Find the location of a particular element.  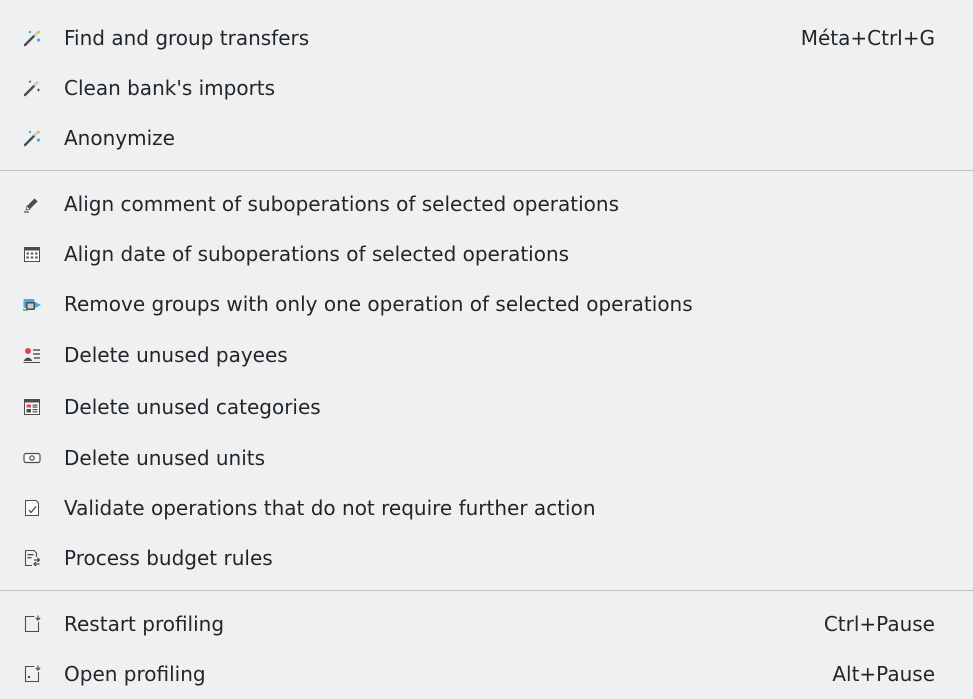

menu-item-restart-profiling: Restart profiling Ctrl+Pause is located at coordinates (486, 624).